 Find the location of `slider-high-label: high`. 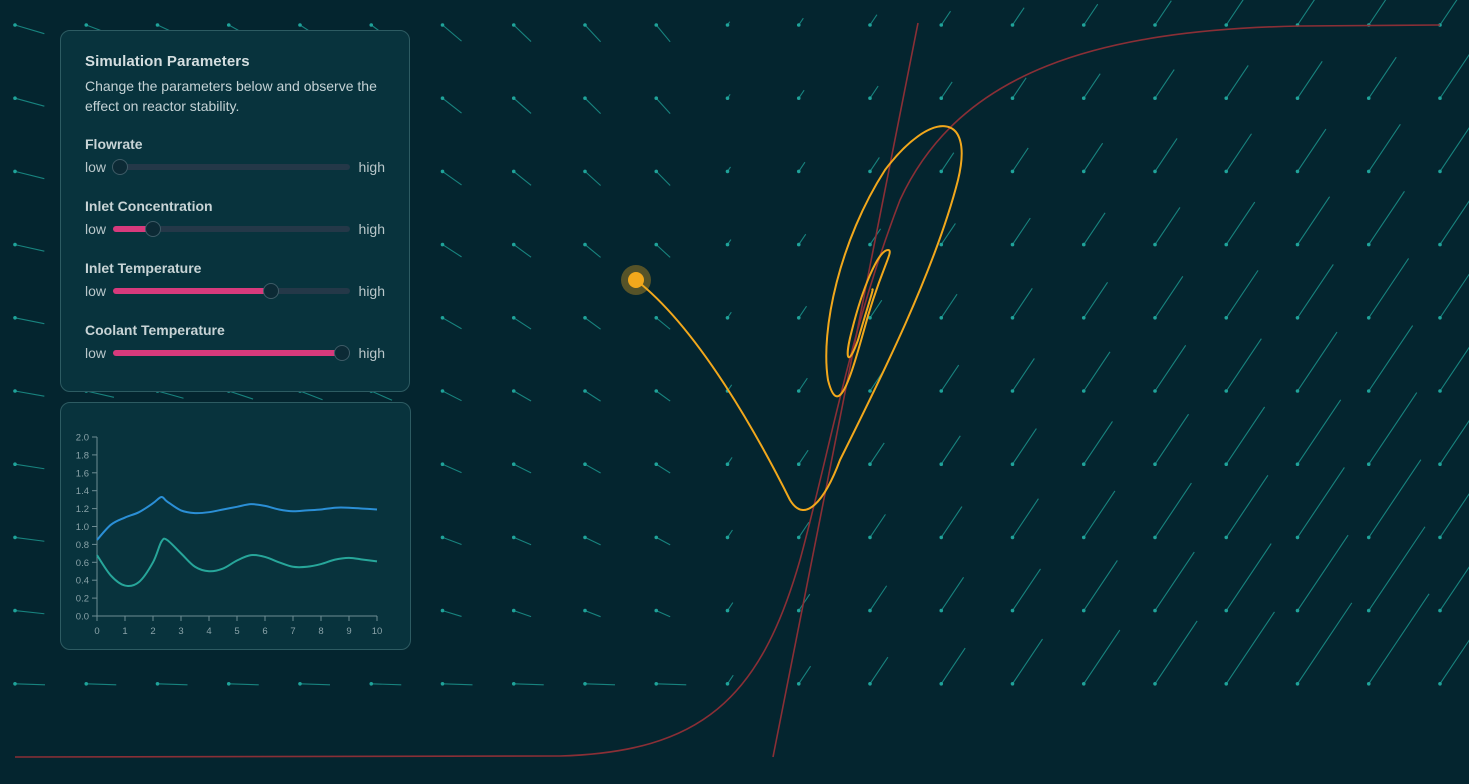

slider-high-label: high is located at coordinates (371, 229).